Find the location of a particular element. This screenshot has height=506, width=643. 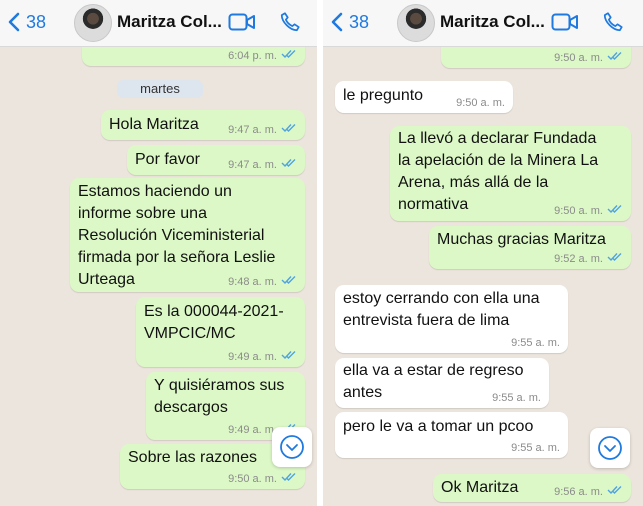

message-bubble: Ok Maritza 9:56 a. m. is located at coordinates (532, 488).